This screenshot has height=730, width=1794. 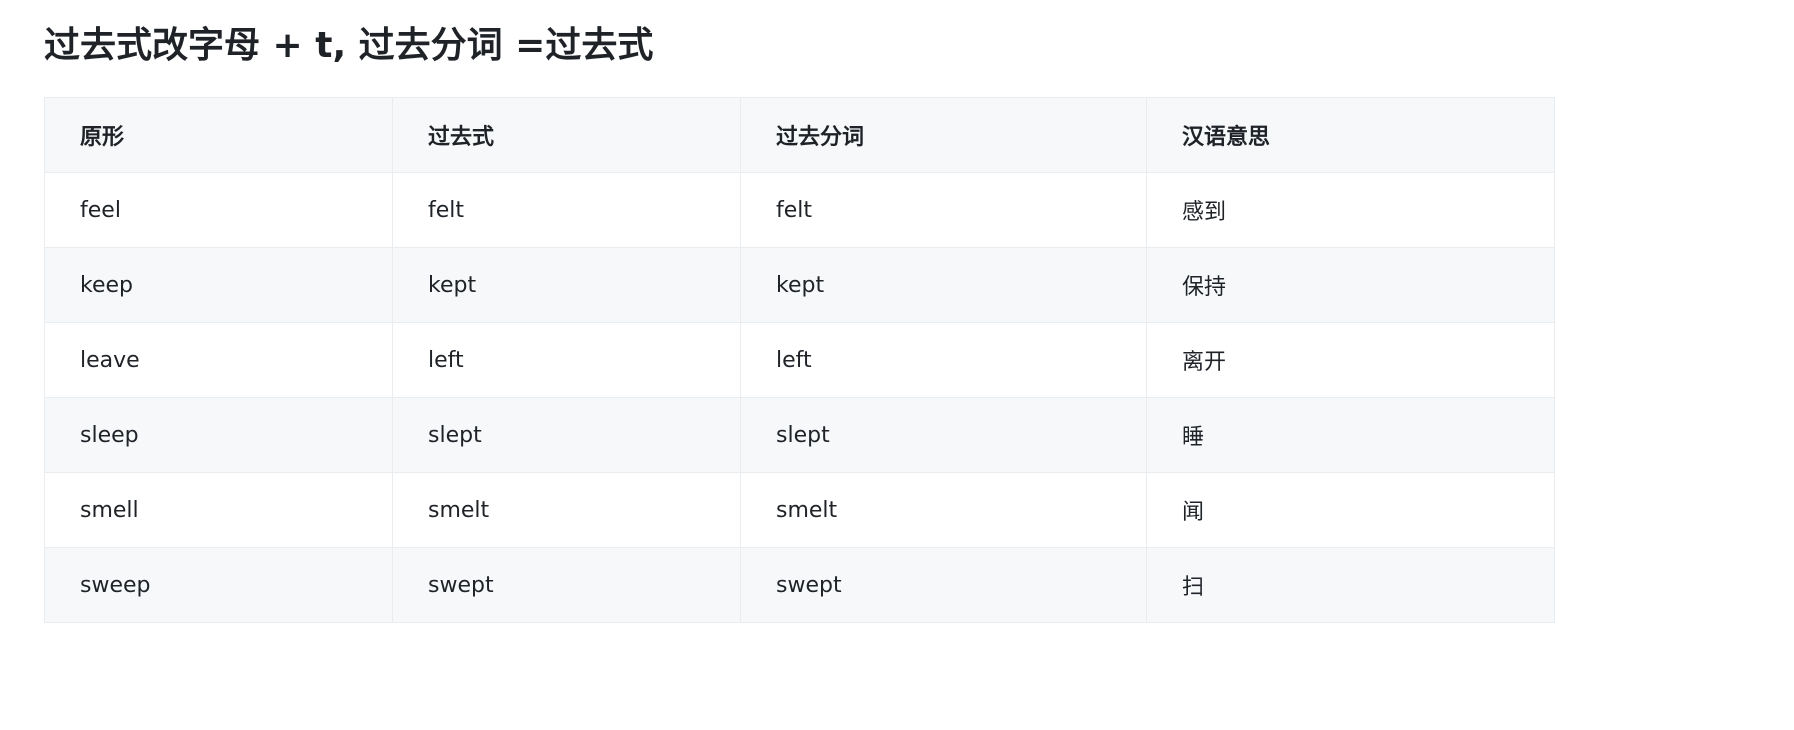 What do you see at coordinates (566, 210) in the screenshot?
I see `cell-past-tense: felt` at bounding box center [566, 210].